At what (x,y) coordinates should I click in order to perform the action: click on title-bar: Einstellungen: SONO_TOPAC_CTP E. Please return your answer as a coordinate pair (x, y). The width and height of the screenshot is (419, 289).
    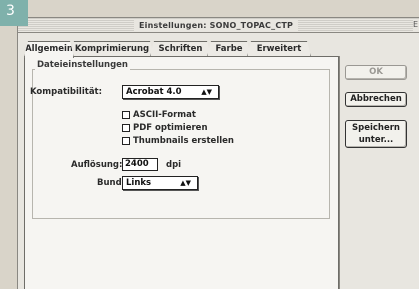
    Looking at the image, I should click on (218, 25).